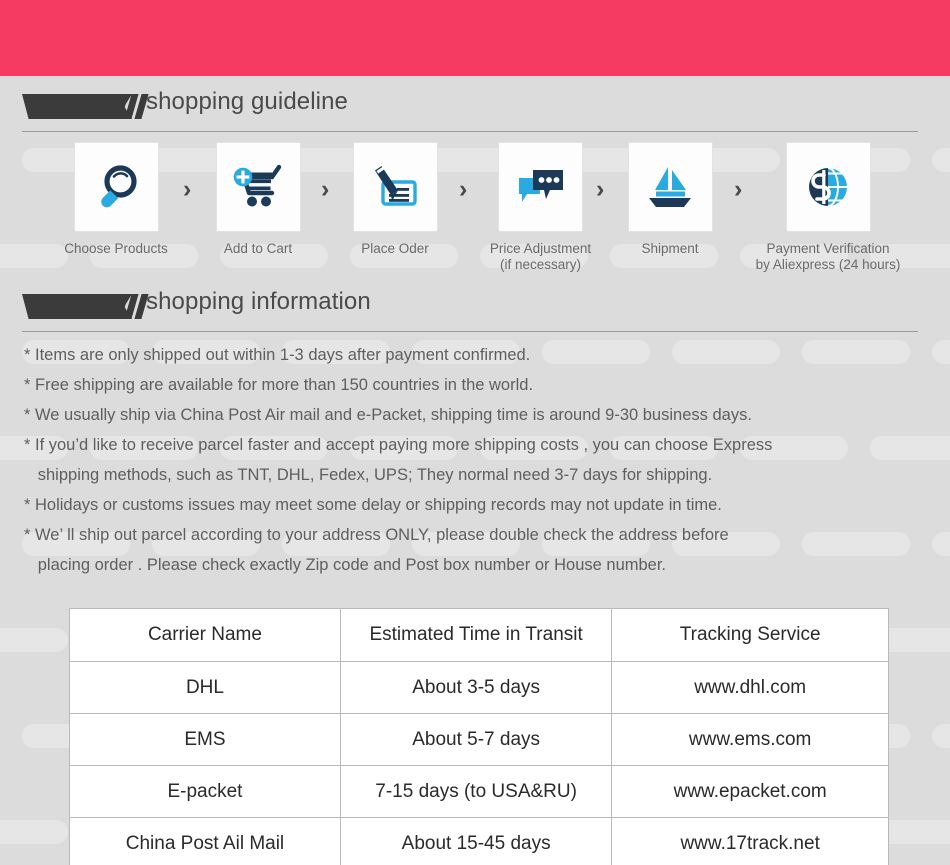  What do you see at coordinates (395, 248) in the screenshot?
I see `step-label: Place Oder` at bounding box center [395, 248].